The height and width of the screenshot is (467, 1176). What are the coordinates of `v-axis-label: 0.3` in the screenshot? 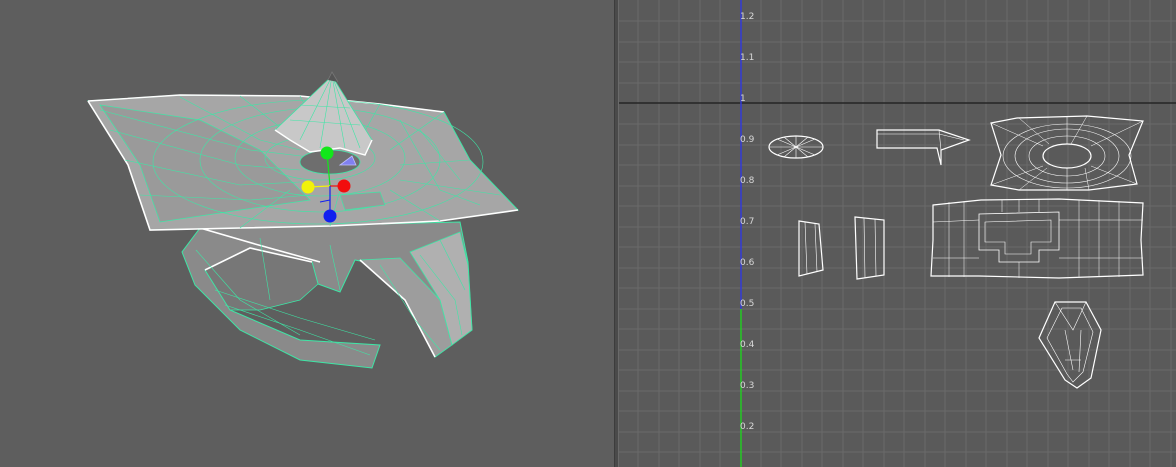 It's located at (747, 386).